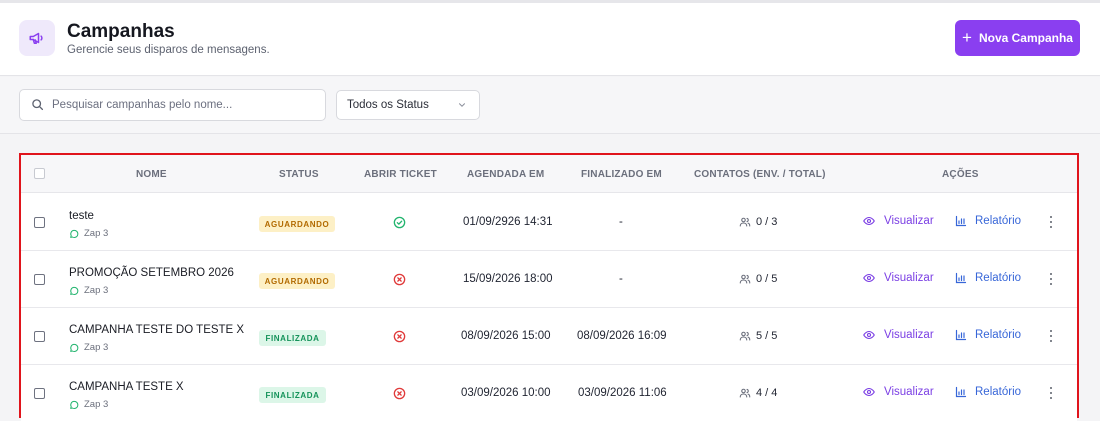  What do you see at coordinates (184, 105) in the screenshot?
I see `search-input` at bounding box center [184, 105].